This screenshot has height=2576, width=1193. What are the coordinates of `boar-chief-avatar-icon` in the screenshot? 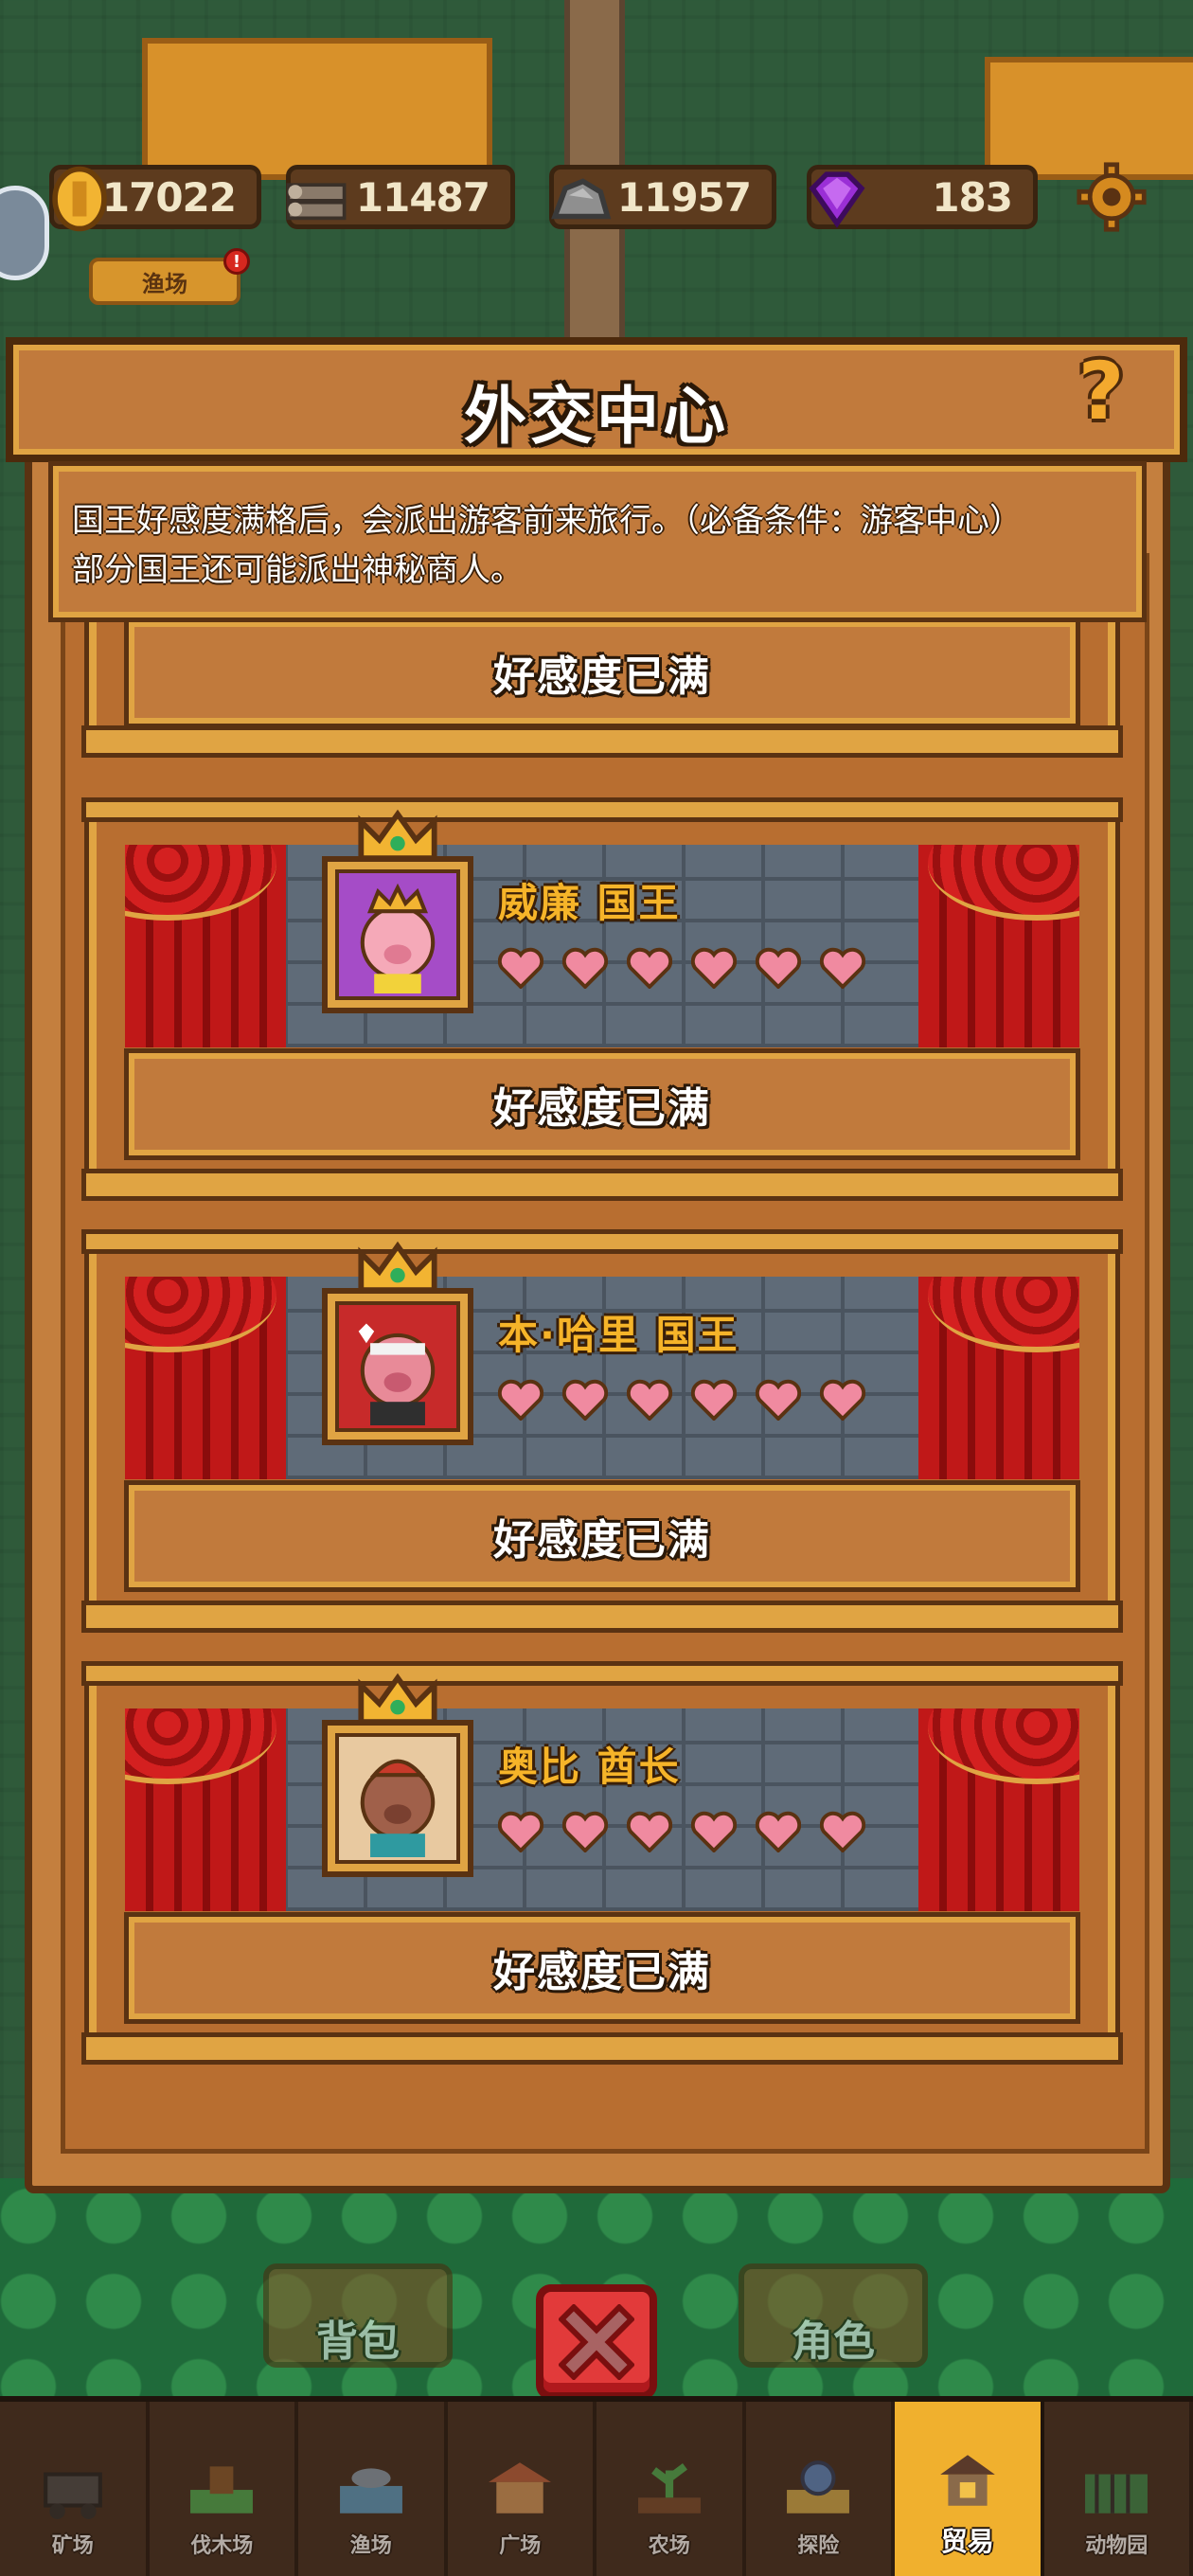 It's located at (398, 1808).